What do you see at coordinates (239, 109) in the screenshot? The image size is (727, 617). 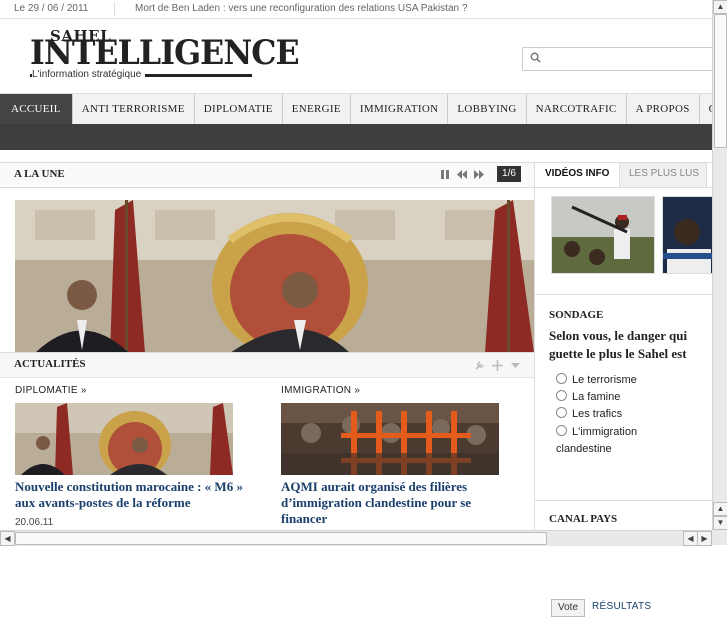 I see `nav-item-diplomatie: DIPLOMATIE` at bounding box center [239, 109].